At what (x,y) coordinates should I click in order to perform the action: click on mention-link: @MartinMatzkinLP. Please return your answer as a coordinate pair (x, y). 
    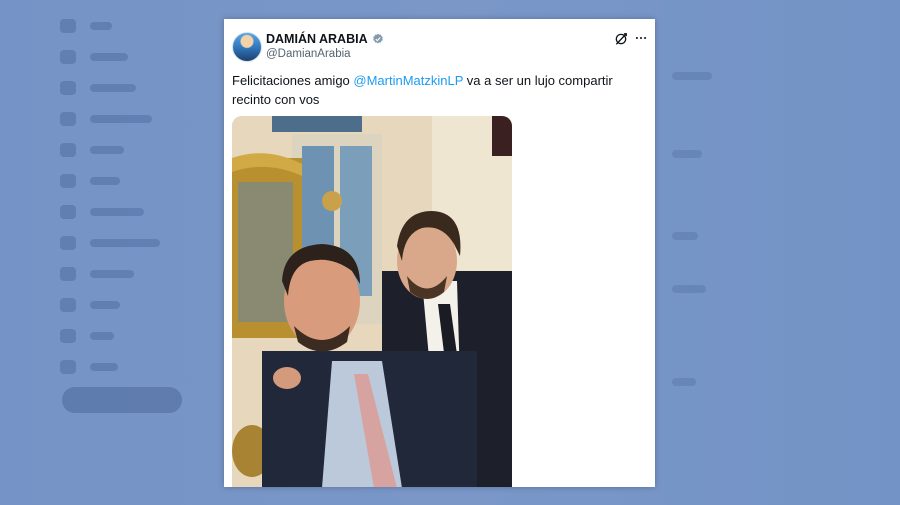
    Looking at the image, I should click on (408, 80).